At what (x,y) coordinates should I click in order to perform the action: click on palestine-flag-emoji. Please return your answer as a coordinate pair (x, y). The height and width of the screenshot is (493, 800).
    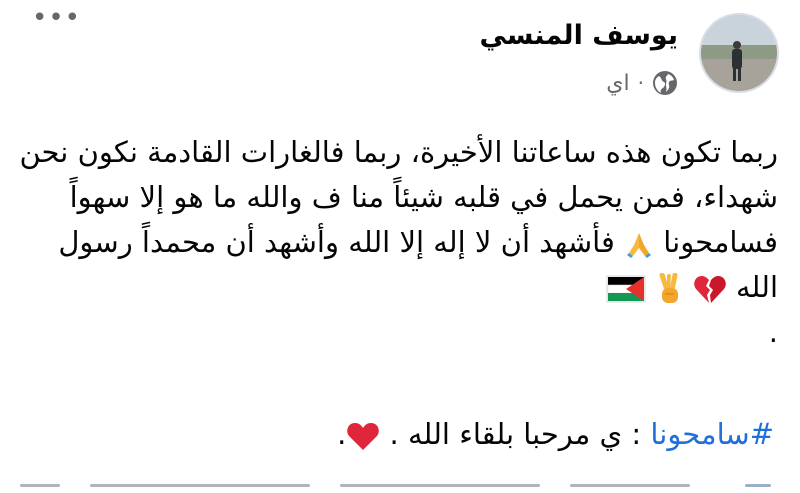
    Looking at the image, I should click on (626, 289).